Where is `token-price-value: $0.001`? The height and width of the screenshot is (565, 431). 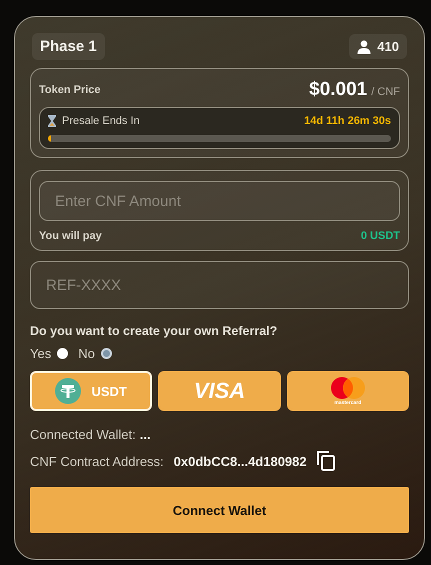 token-price-value: $0.001 is located at coordinates (338, 89).